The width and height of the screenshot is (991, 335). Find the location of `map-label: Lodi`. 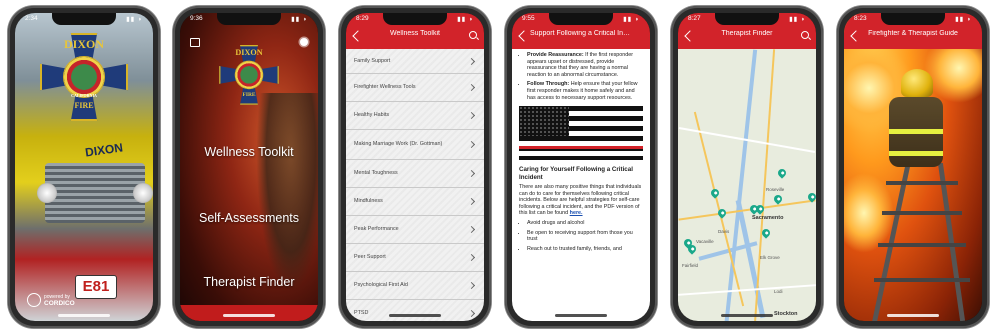

map-label: Lodi is located at coordinates (778, 291).